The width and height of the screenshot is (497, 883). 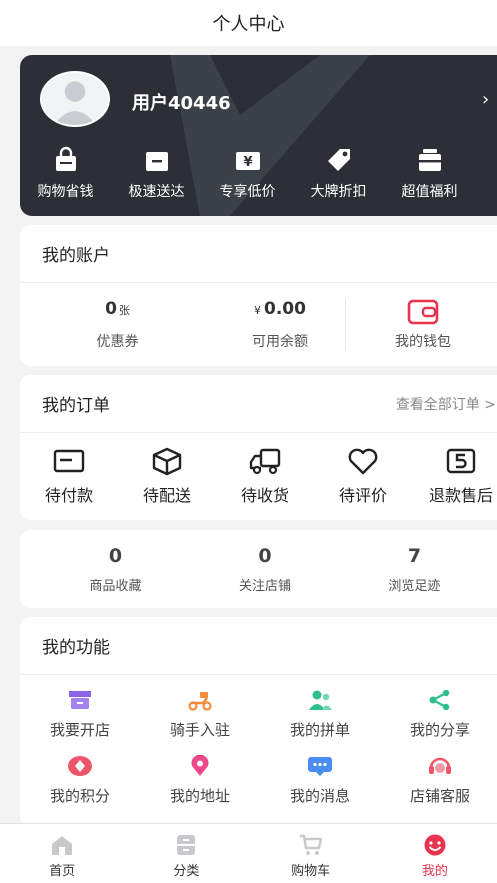 I want to click on truck-icon, so click(x=265, y=461).